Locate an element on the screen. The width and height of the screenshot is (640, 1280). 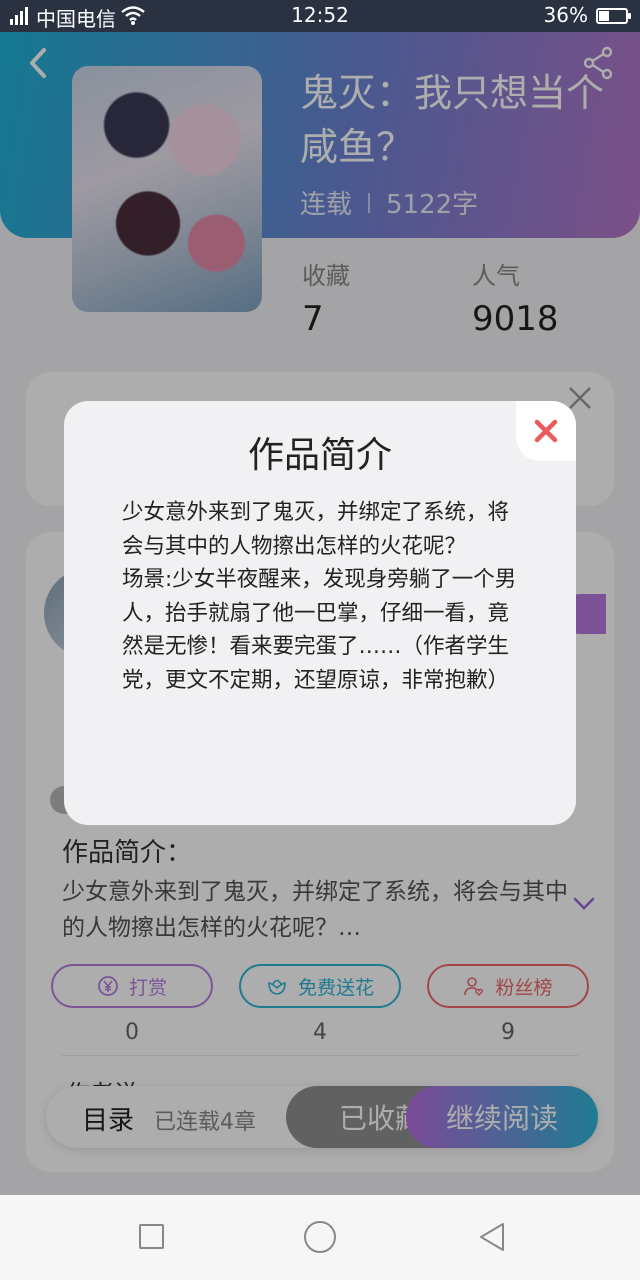
battery-percent: 36% is located at coordinates (565, 15).